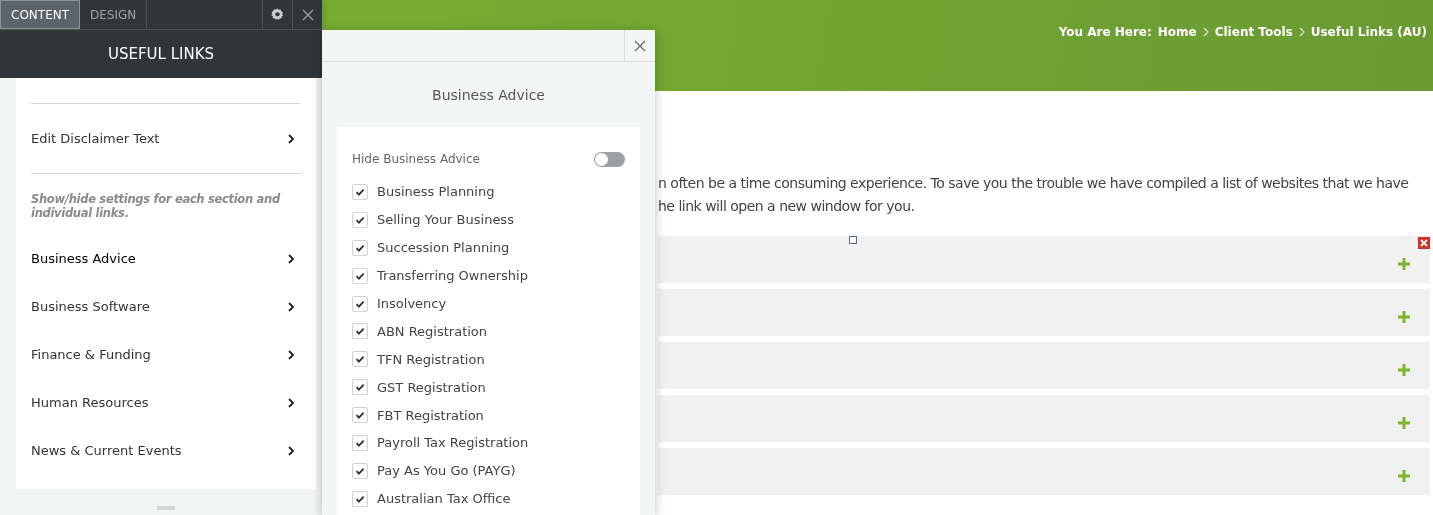 The width and height of the screenshot is (1433, 515). Describe the element at coordinates (156, 206) in the screenshot. I see `hint-text: Show/hide settings for each section and individual links.` at that location.